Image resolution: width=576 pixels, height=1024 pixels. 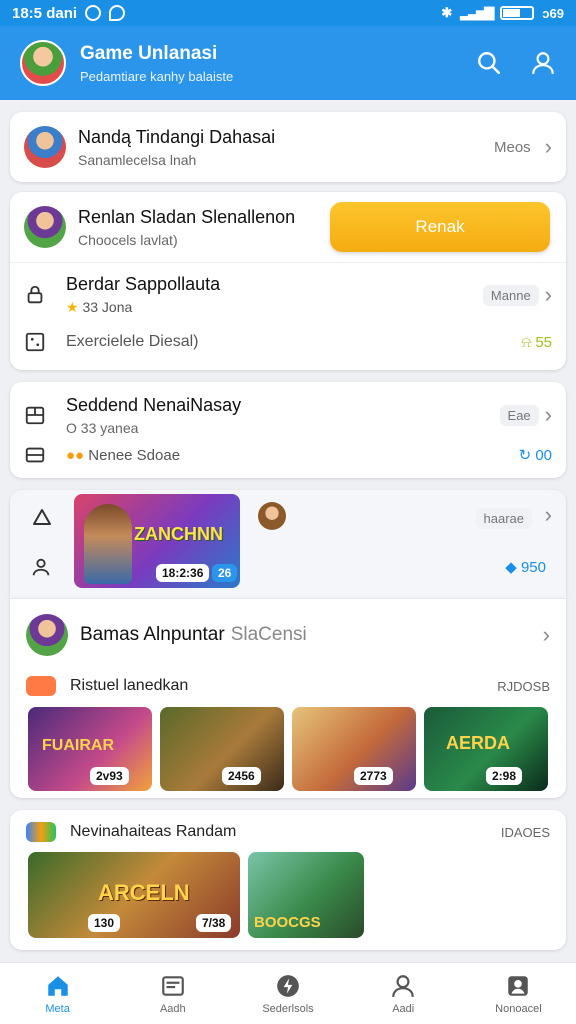 I want to click on games-icon, so click(x=41, y=832).